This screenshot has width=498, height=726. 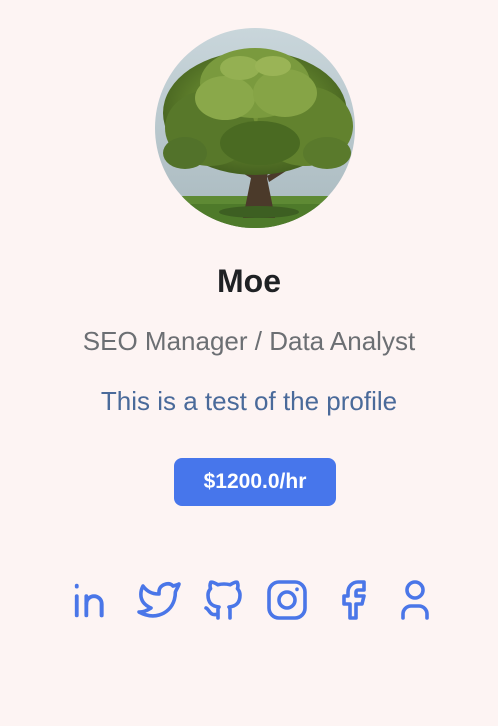 I want to click on facebook-icon, so click(x=354, y=600).